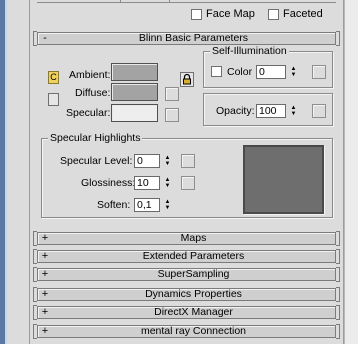  I want to click on rollout-maps: + Maps, so click(186, 238).